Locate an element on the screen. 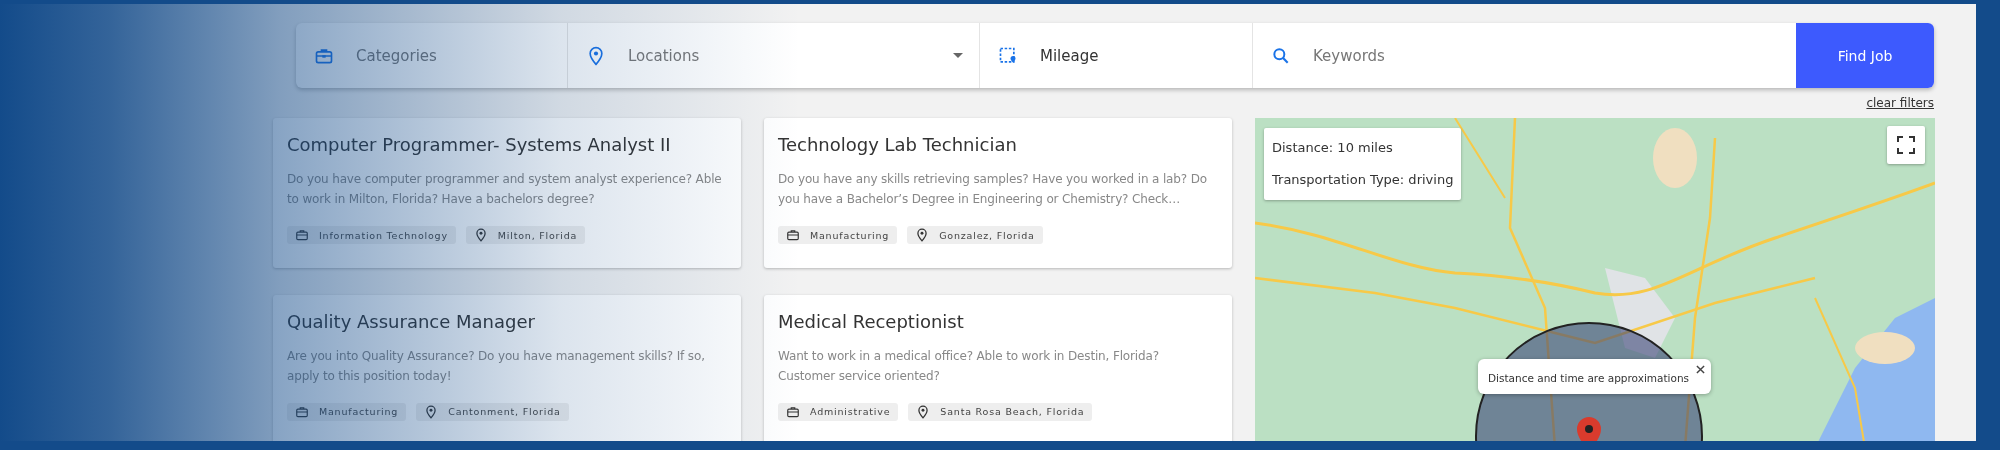  search-field: Categories is located at coordinates (452, 55).